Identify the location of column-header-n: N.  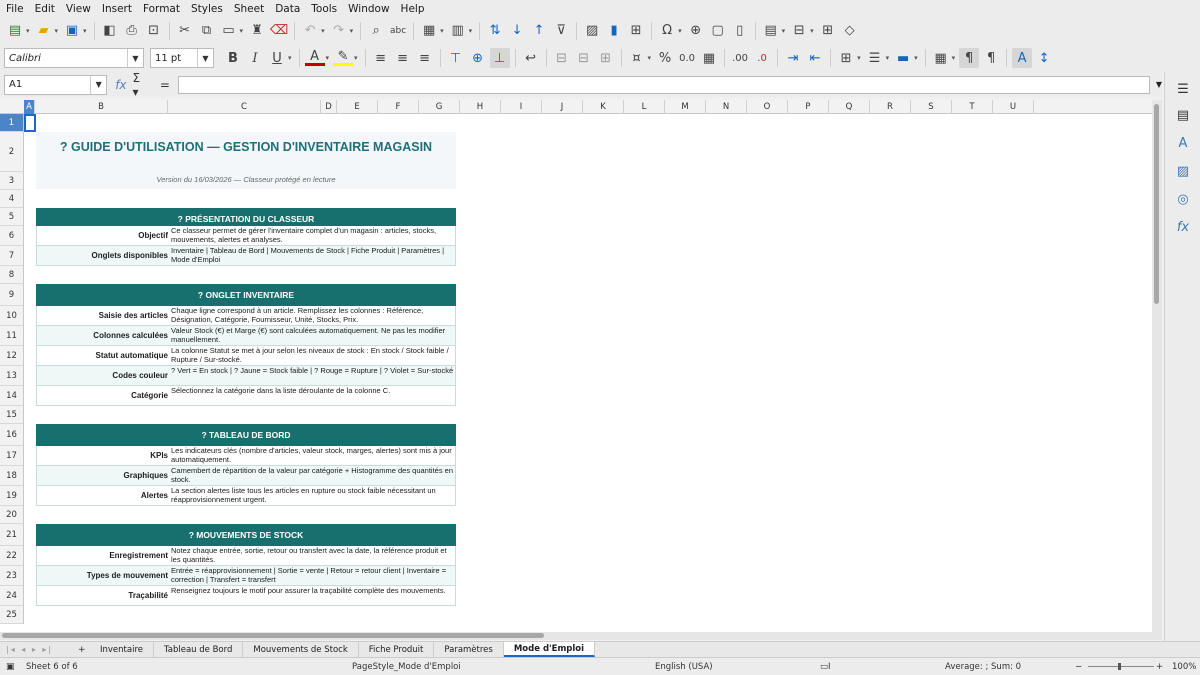
(726, 107).